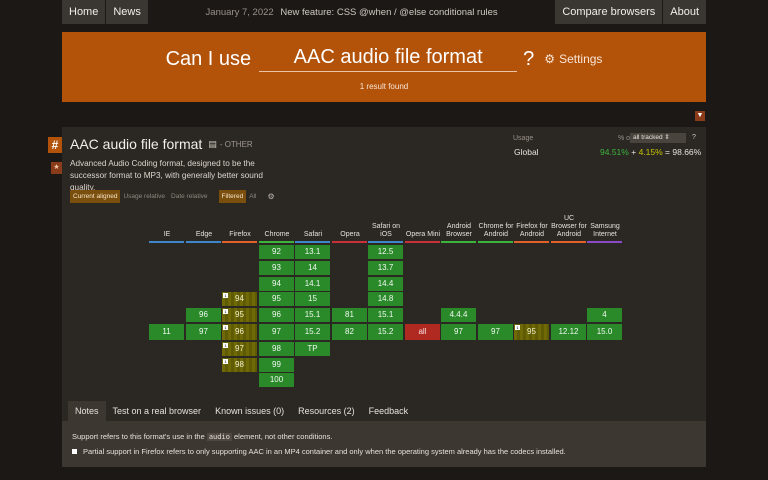  Describe the element at coordinates (95, 196) in the screenshot. I see `current-aligned-toggle: Current aligned` at that location.